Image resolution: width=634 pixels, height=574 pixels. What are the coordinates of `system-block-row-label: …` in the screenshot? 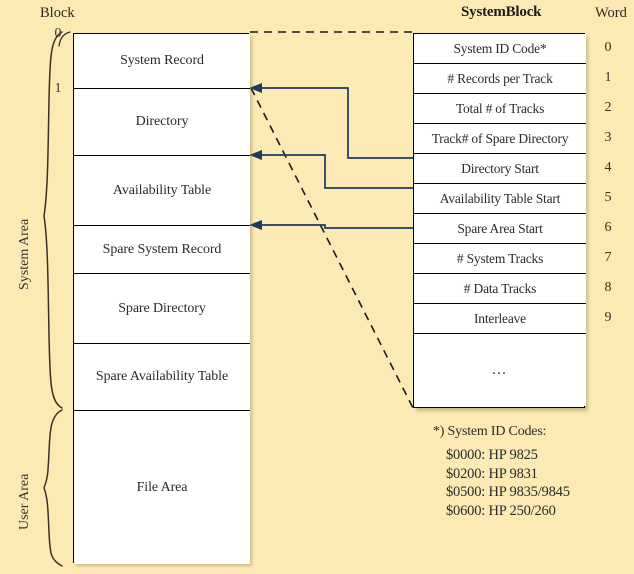 It's located at (500, 369).